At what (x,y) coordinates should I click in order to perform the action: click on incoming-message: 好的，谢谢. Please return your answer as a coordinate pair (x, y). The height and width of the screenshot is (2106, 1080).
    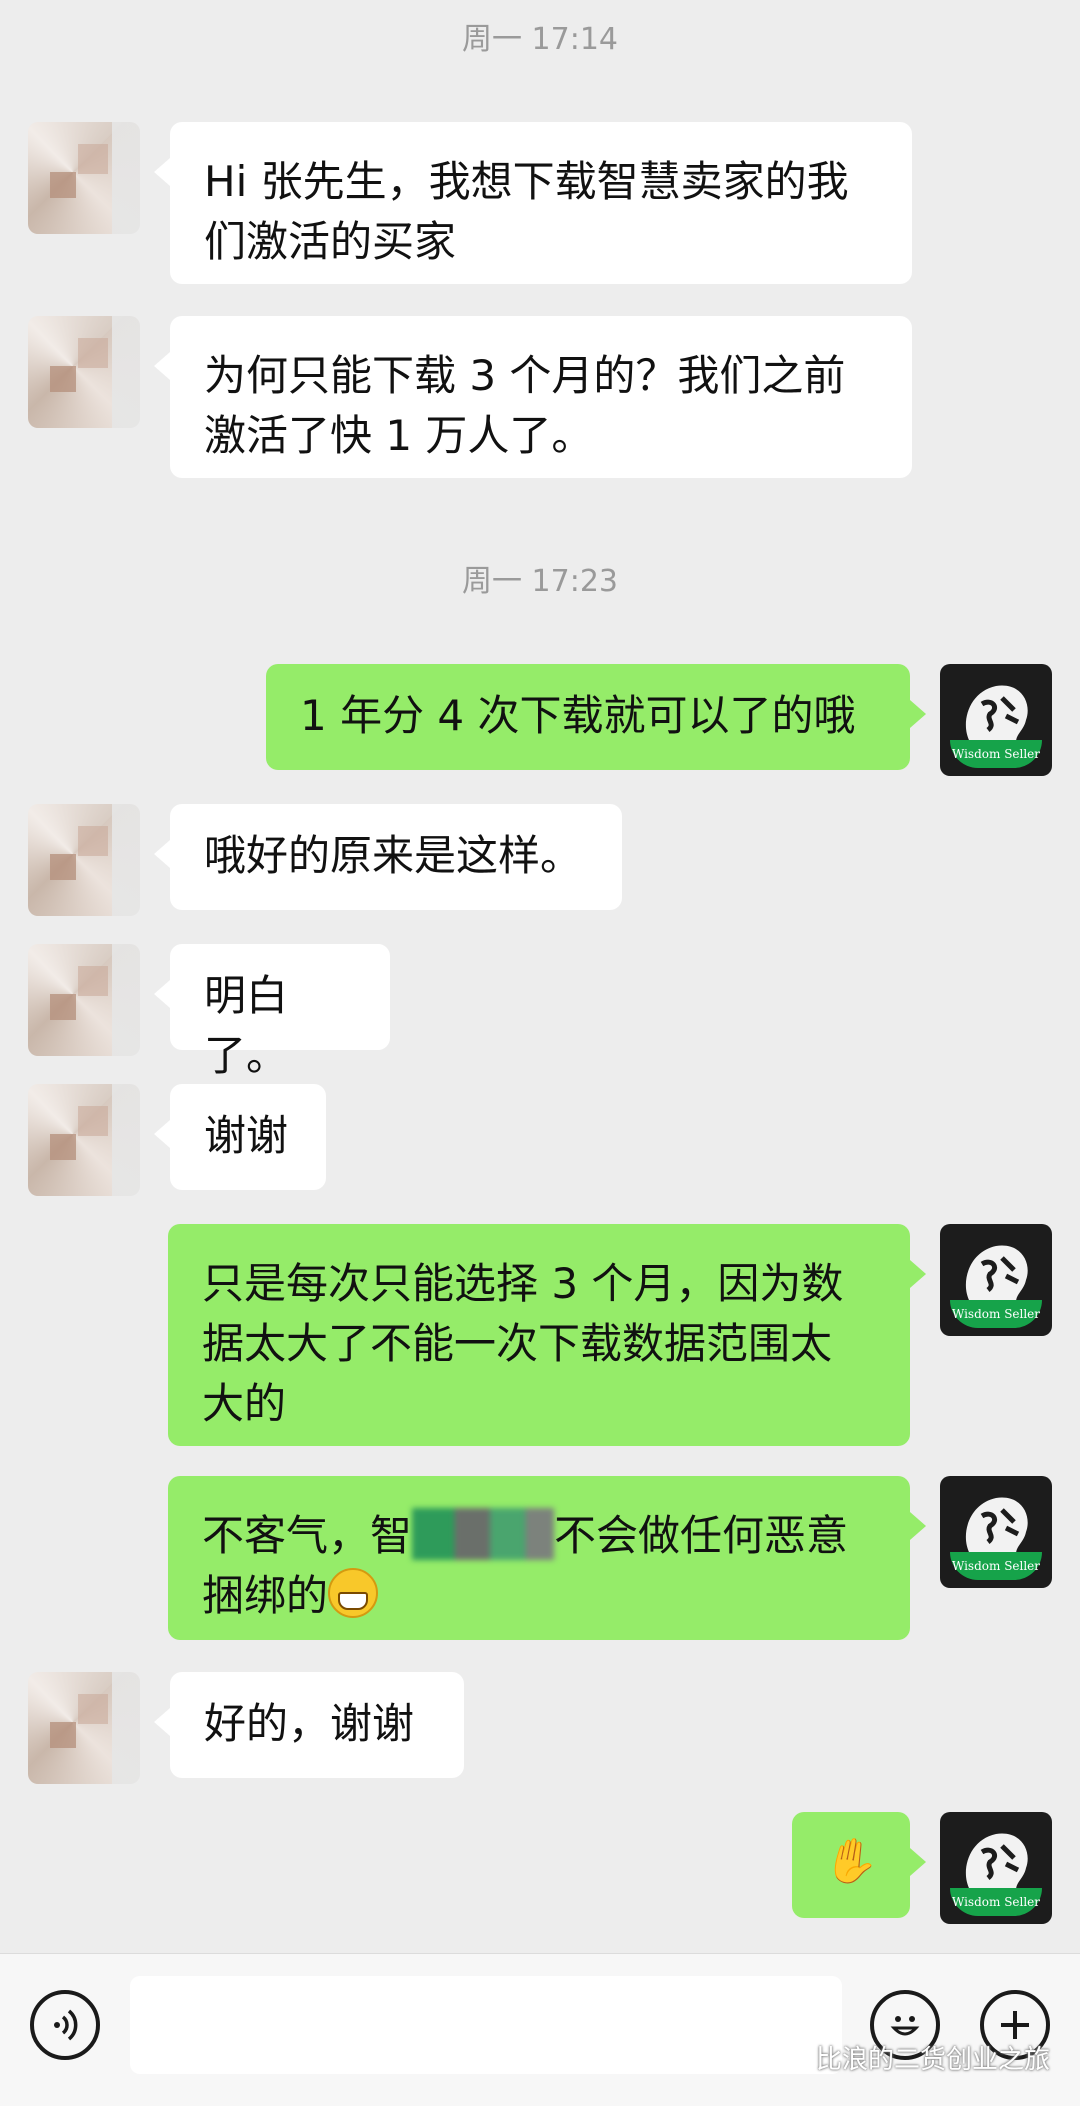
    Looking at the image, I should click on (309, 1725).